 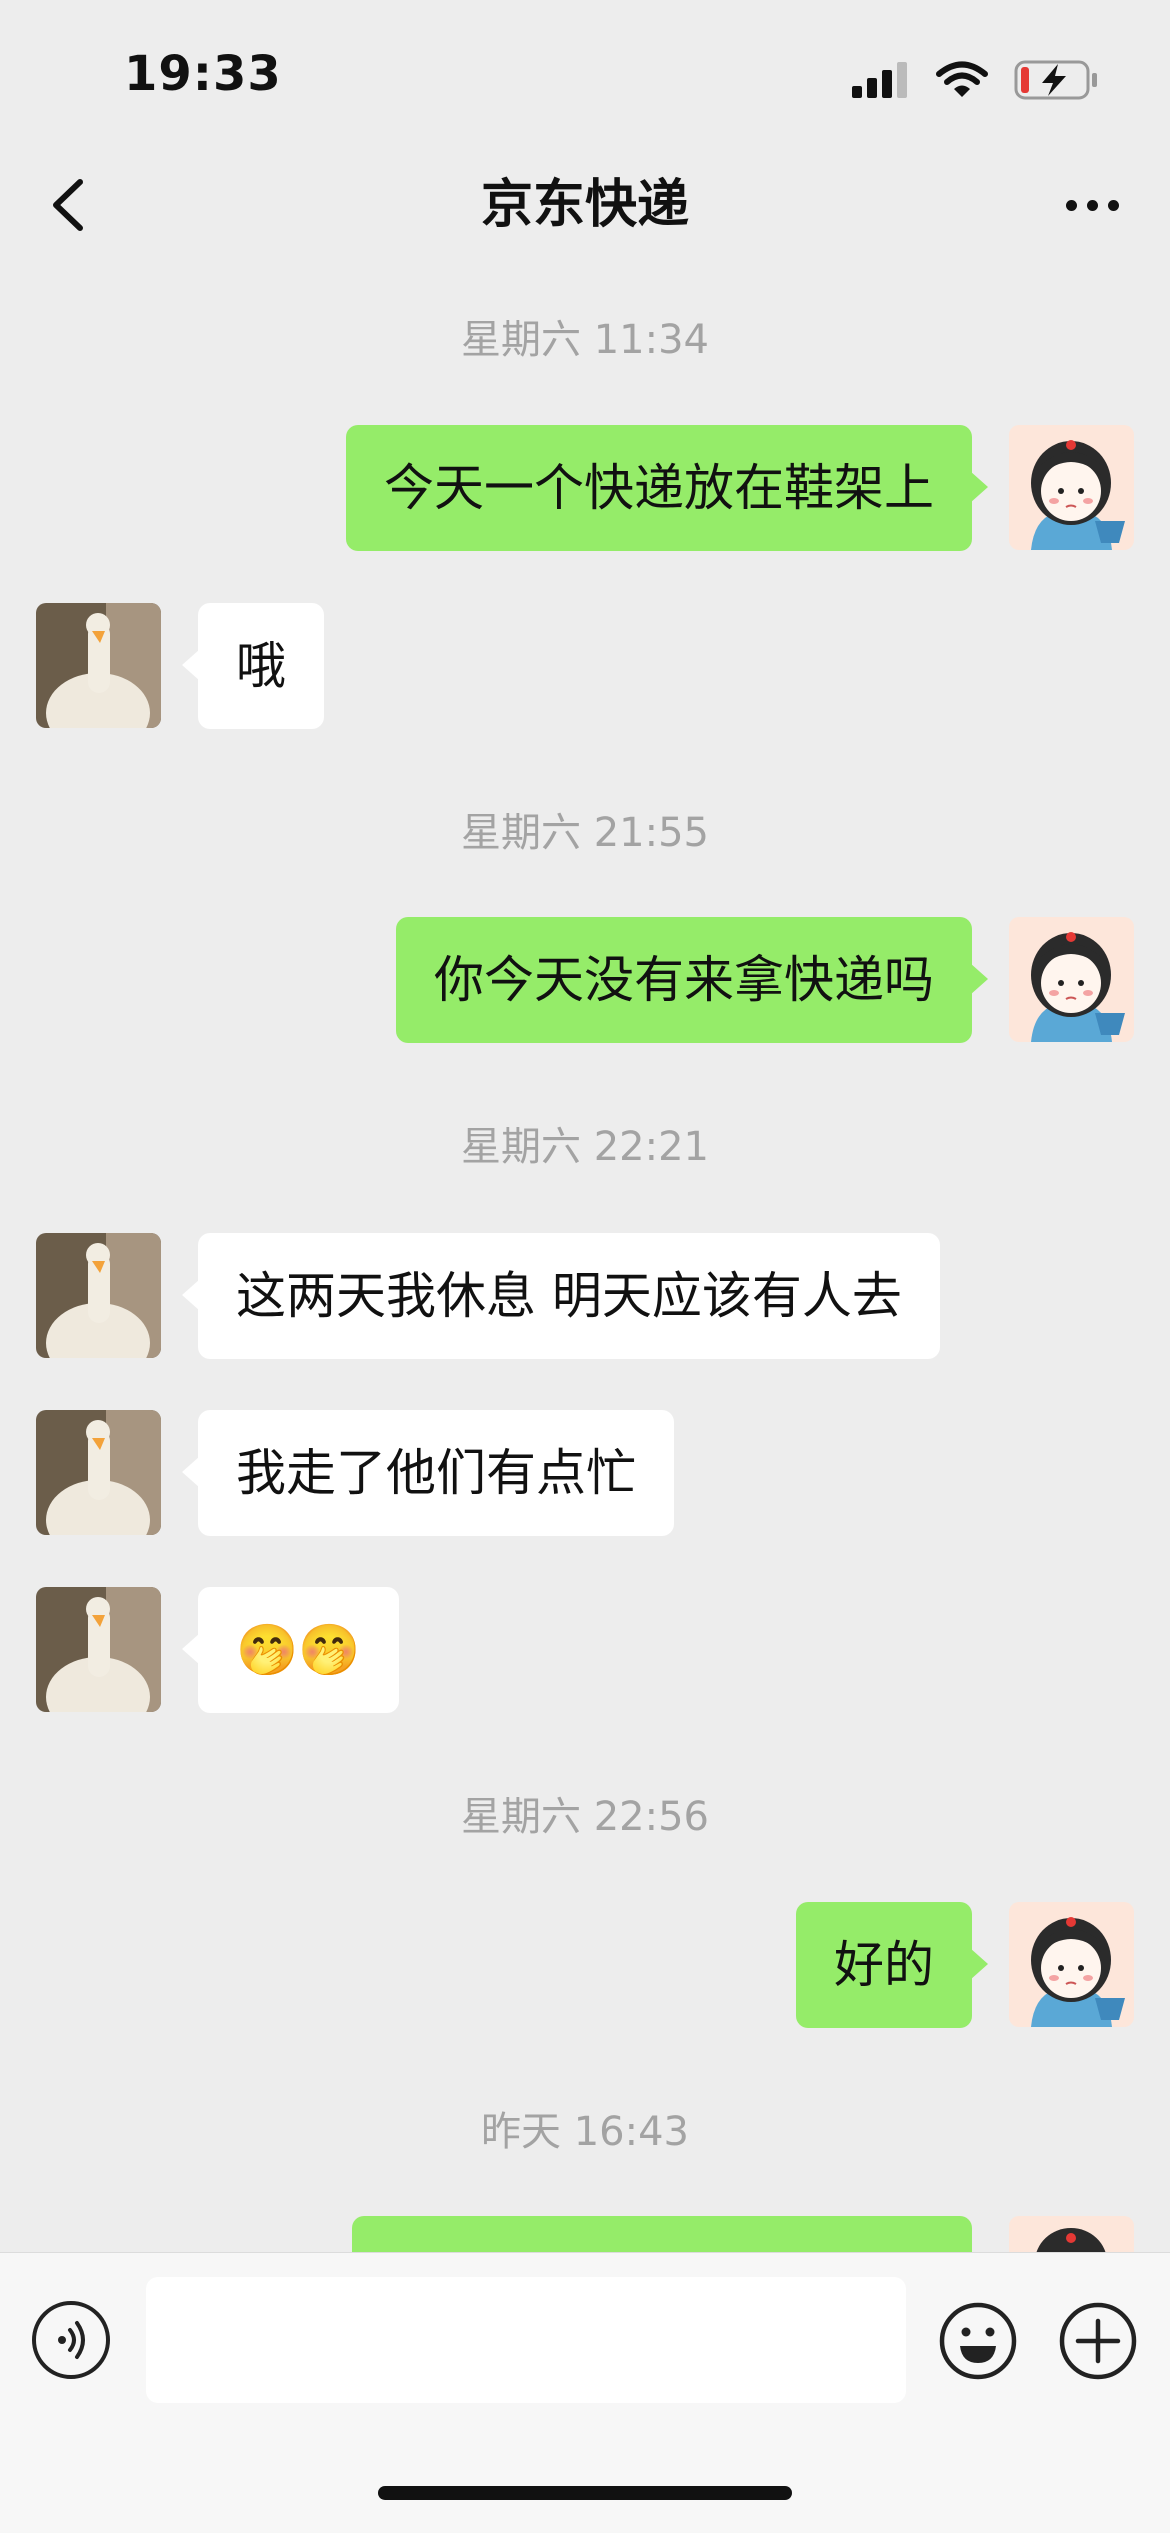 I want to click on timestamp: 星期六 11:34, so click(x=585, y=340).